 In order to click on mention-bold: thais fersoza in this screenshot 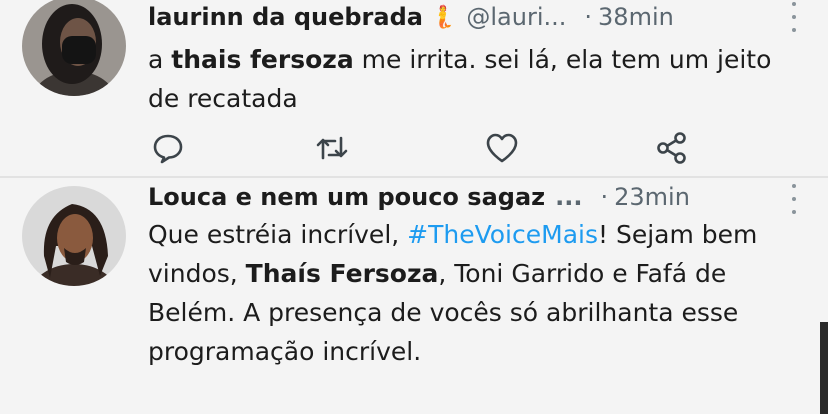, I will do `click(262, 59)`.